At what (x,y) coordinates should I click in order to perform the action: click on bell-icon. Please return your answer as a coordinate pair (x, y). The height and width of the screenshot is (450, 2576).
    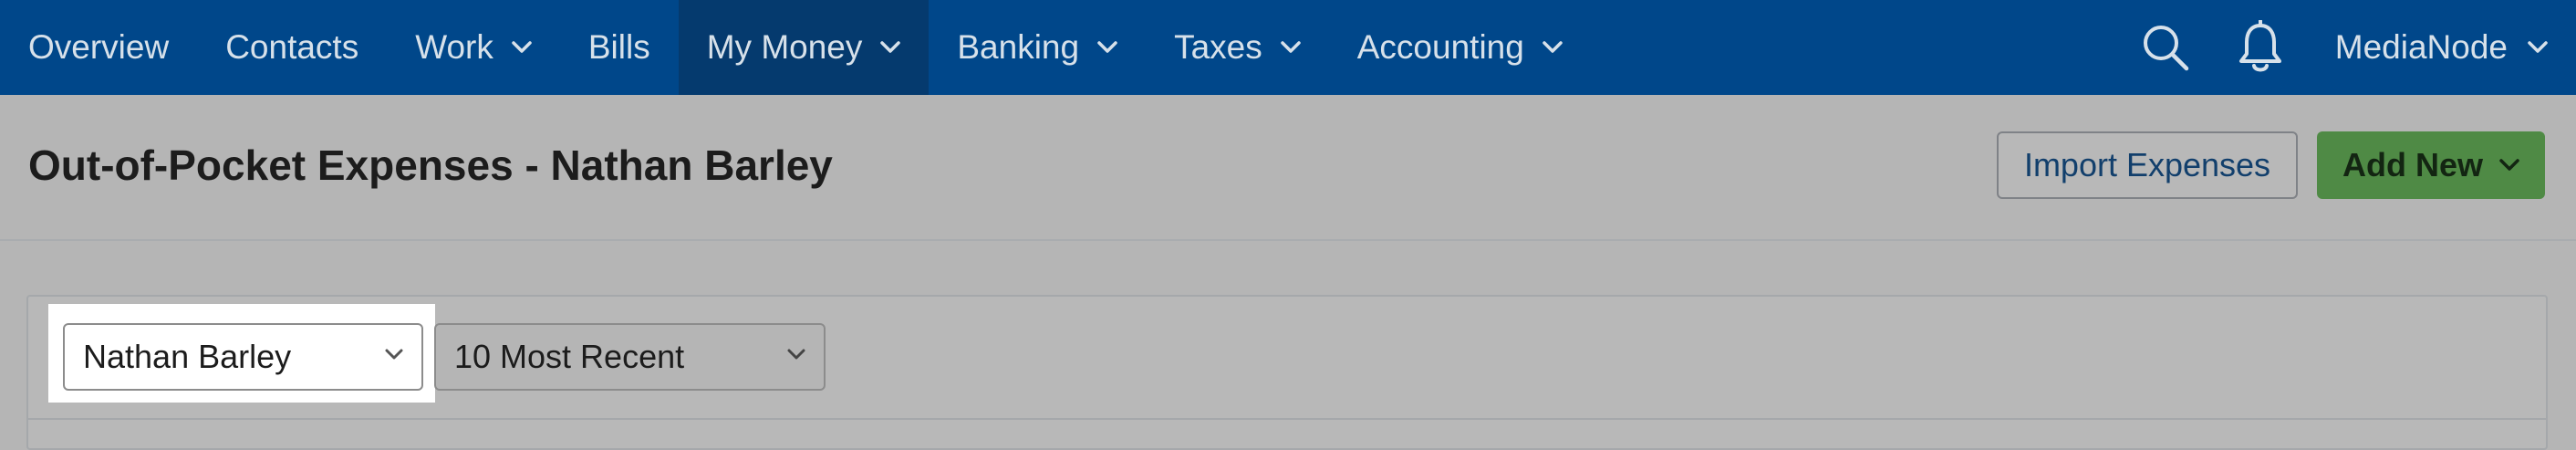
    Looking at the image, I should click on (2260, 47).